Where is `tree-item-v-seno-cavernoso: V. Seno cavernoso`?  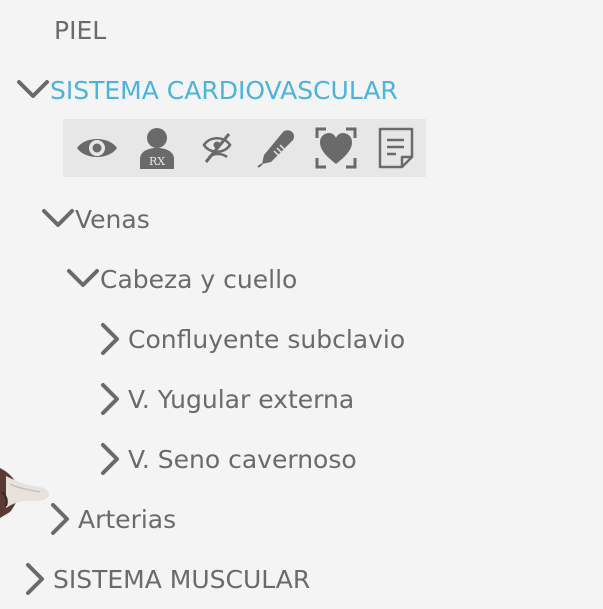
tree-item-v-seno-cavernoso: V. Seno cavernoso is located at coordinates (225, 459).